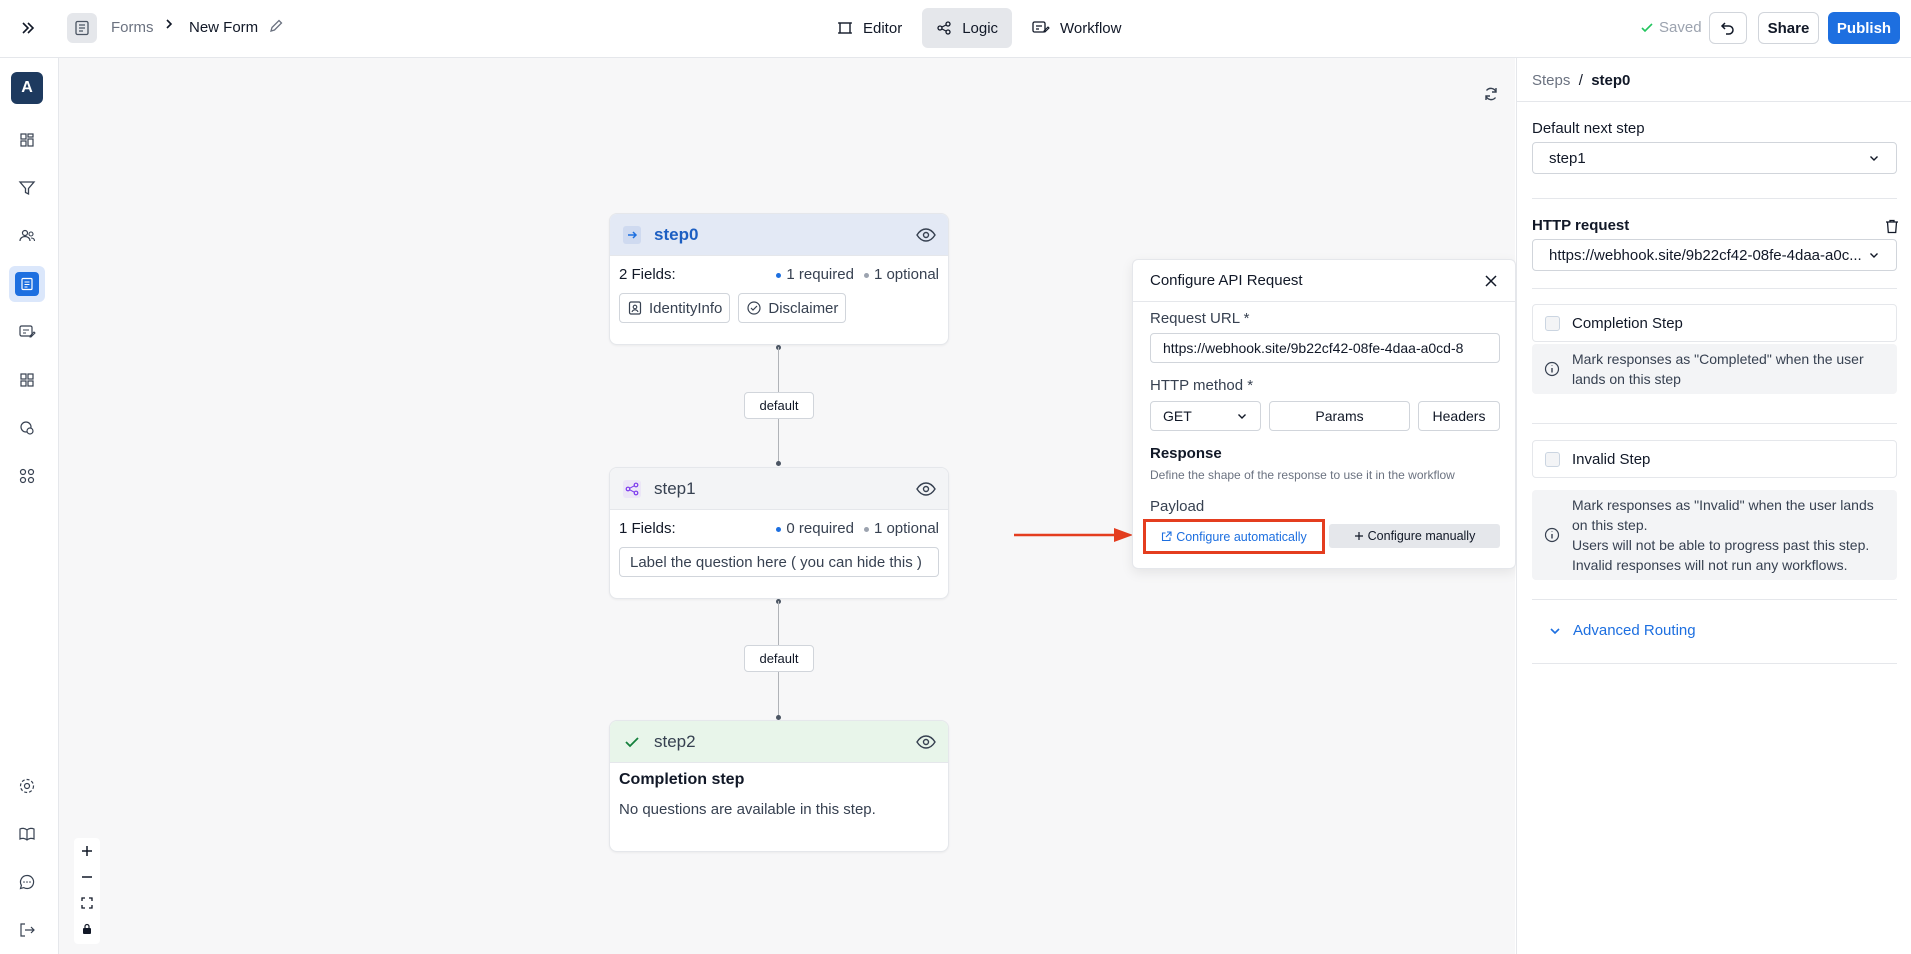 This screenshot has width=1911, height=954. Describe the element at coordinates (632, 488) in the screenshot. I see `branch-icon` at that location.